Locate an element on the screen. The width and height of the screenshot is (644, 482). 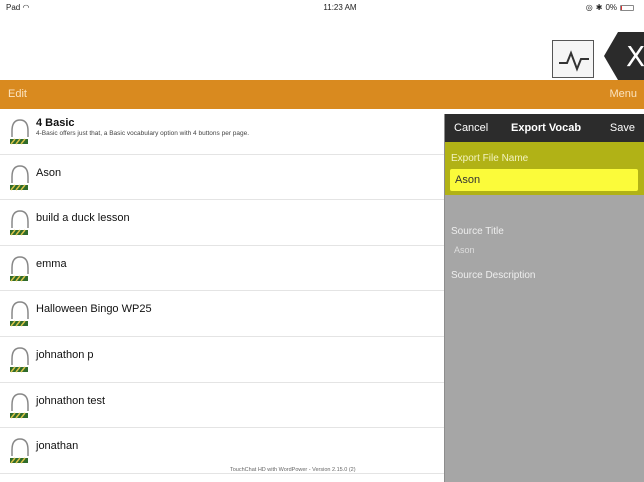
vocab-item-title: johnathon p is located at coordinates (65, 354).